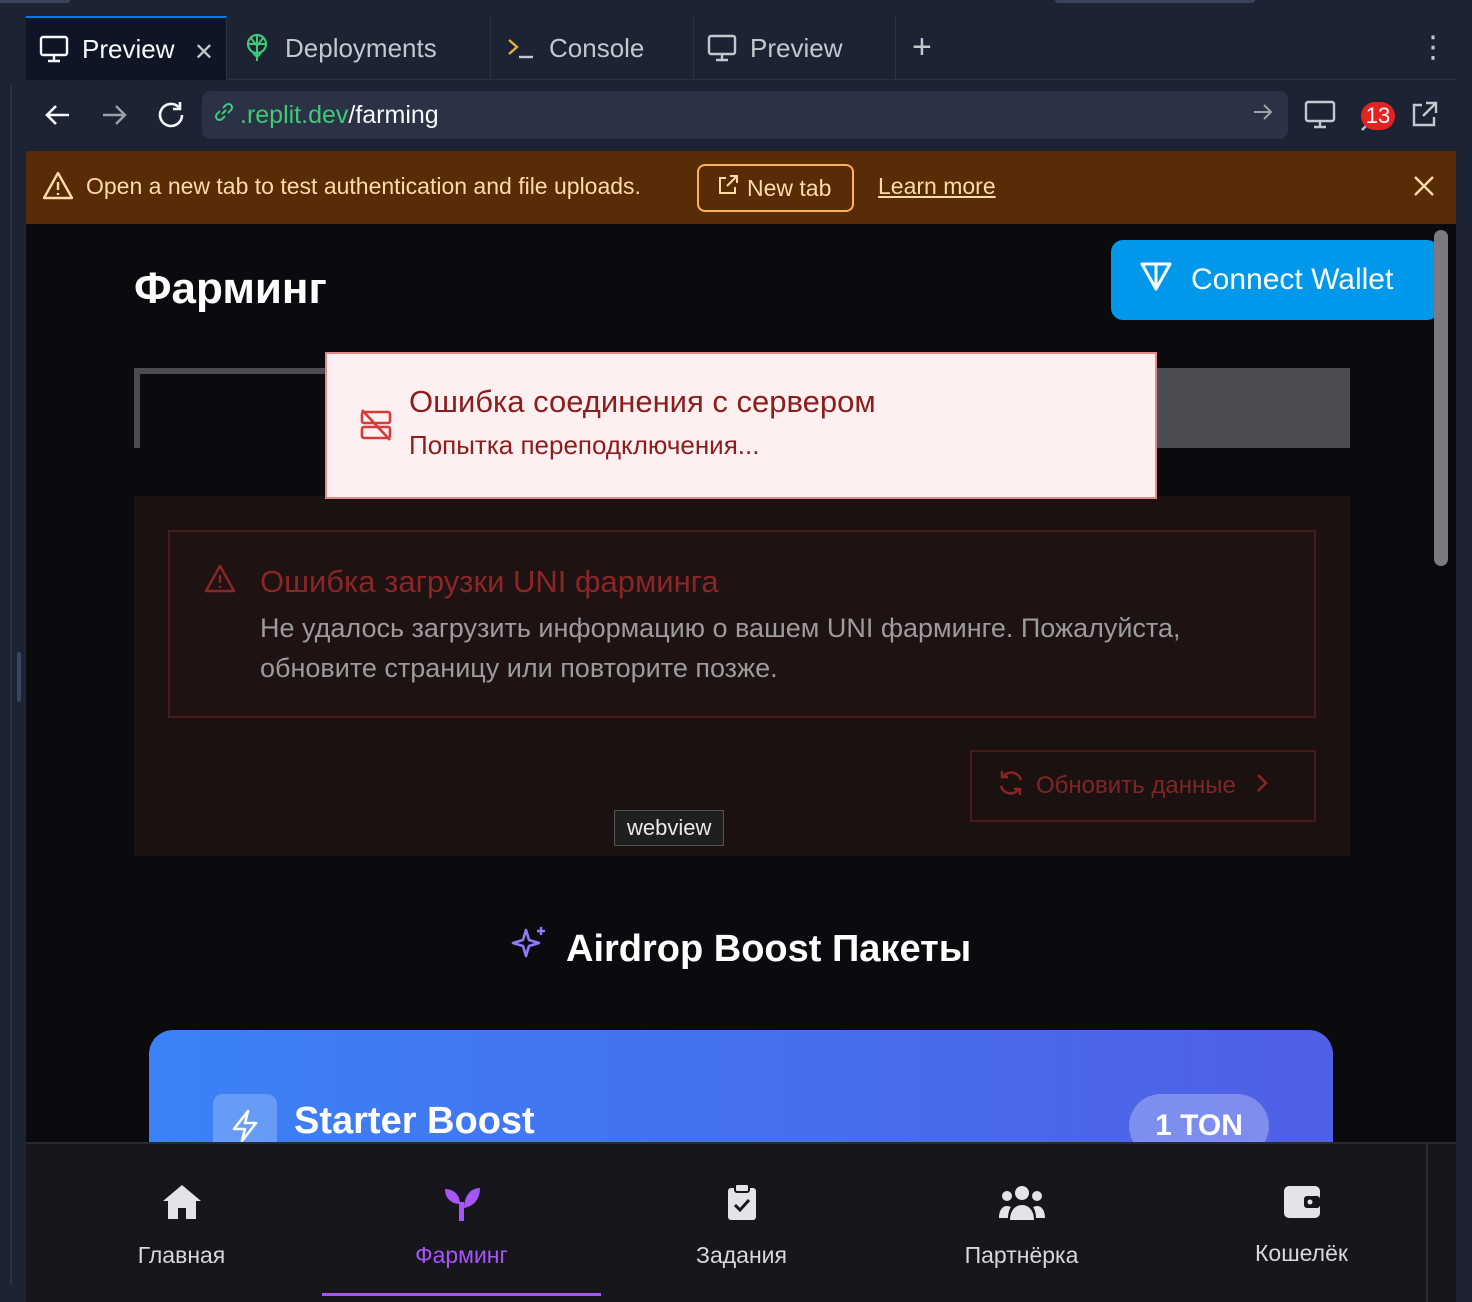 The width and height of the screenshot is (1472, 1302). I want to click on boost-name: Starter Boost, so click(414, 1121).